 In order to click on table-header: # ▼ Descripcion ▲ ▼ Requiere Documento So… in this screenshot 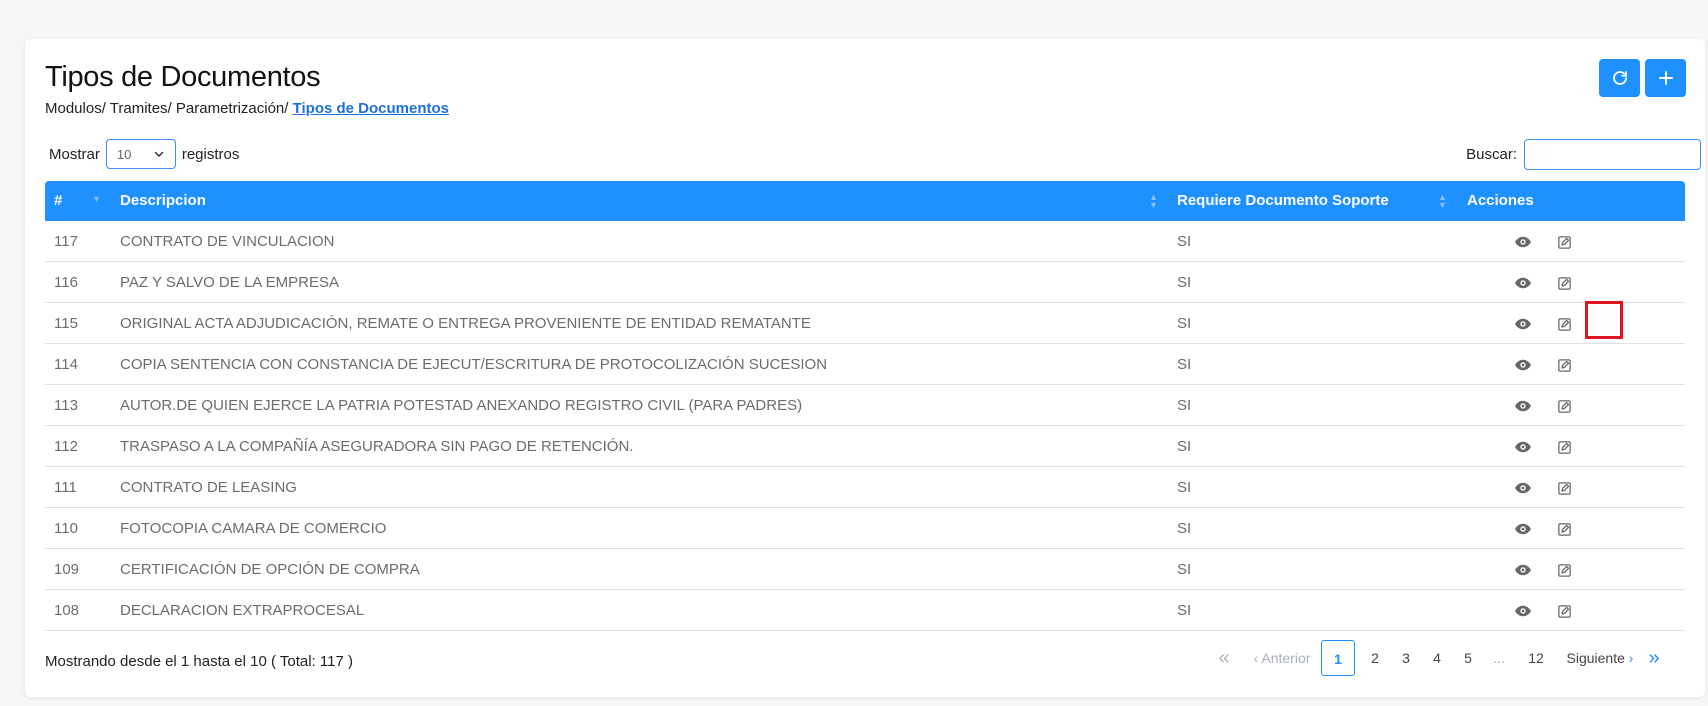, I will do `click(865, 201)`.